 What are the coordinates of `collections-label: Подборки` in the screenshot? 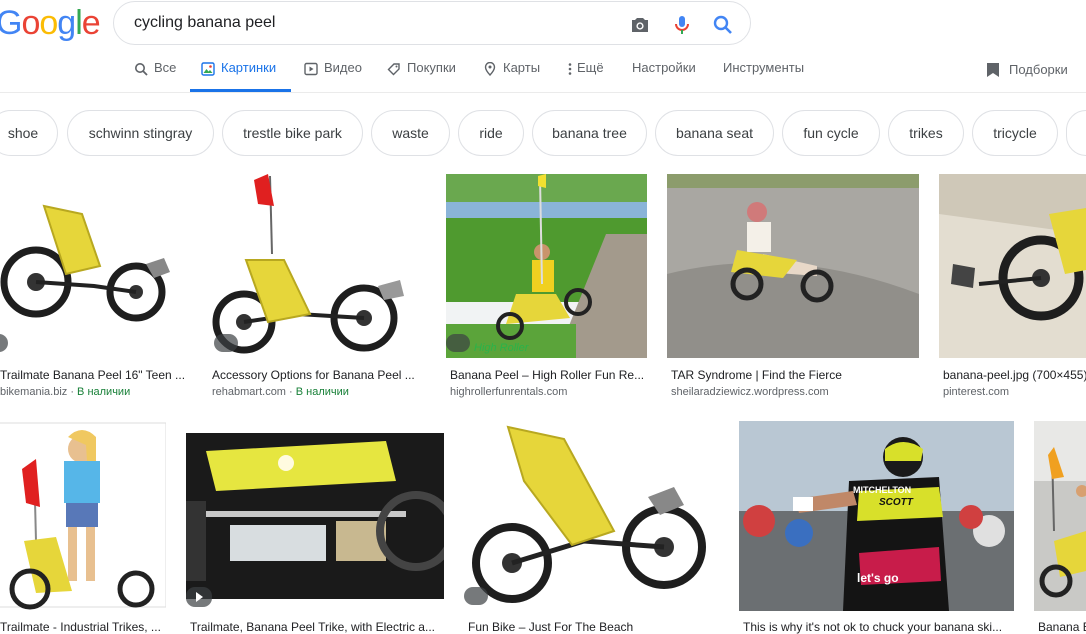 It's located at (1038, 69).